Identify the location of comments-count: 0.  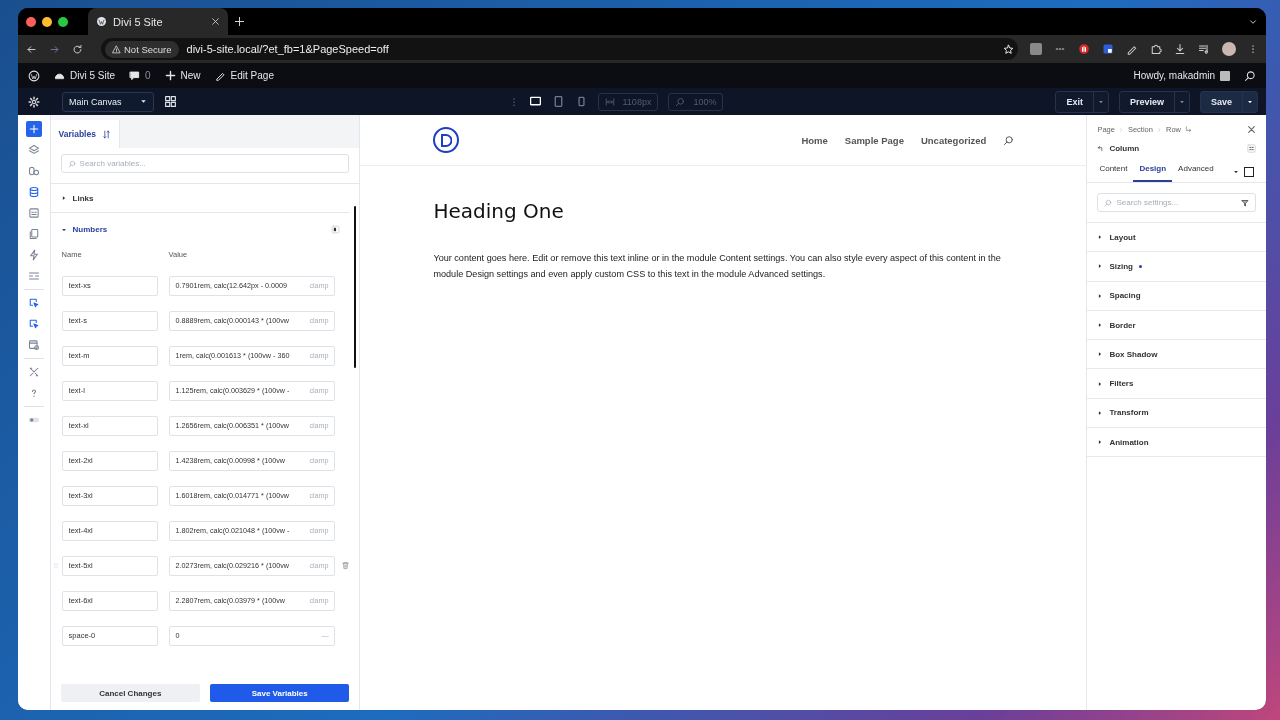
(148, 75).